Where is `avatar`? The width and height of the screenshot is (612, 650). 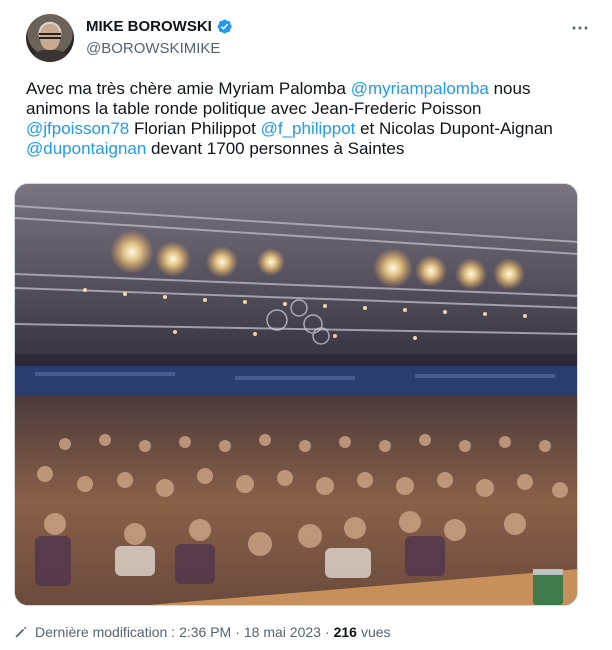 avatar is located at coordinates (50, 38).